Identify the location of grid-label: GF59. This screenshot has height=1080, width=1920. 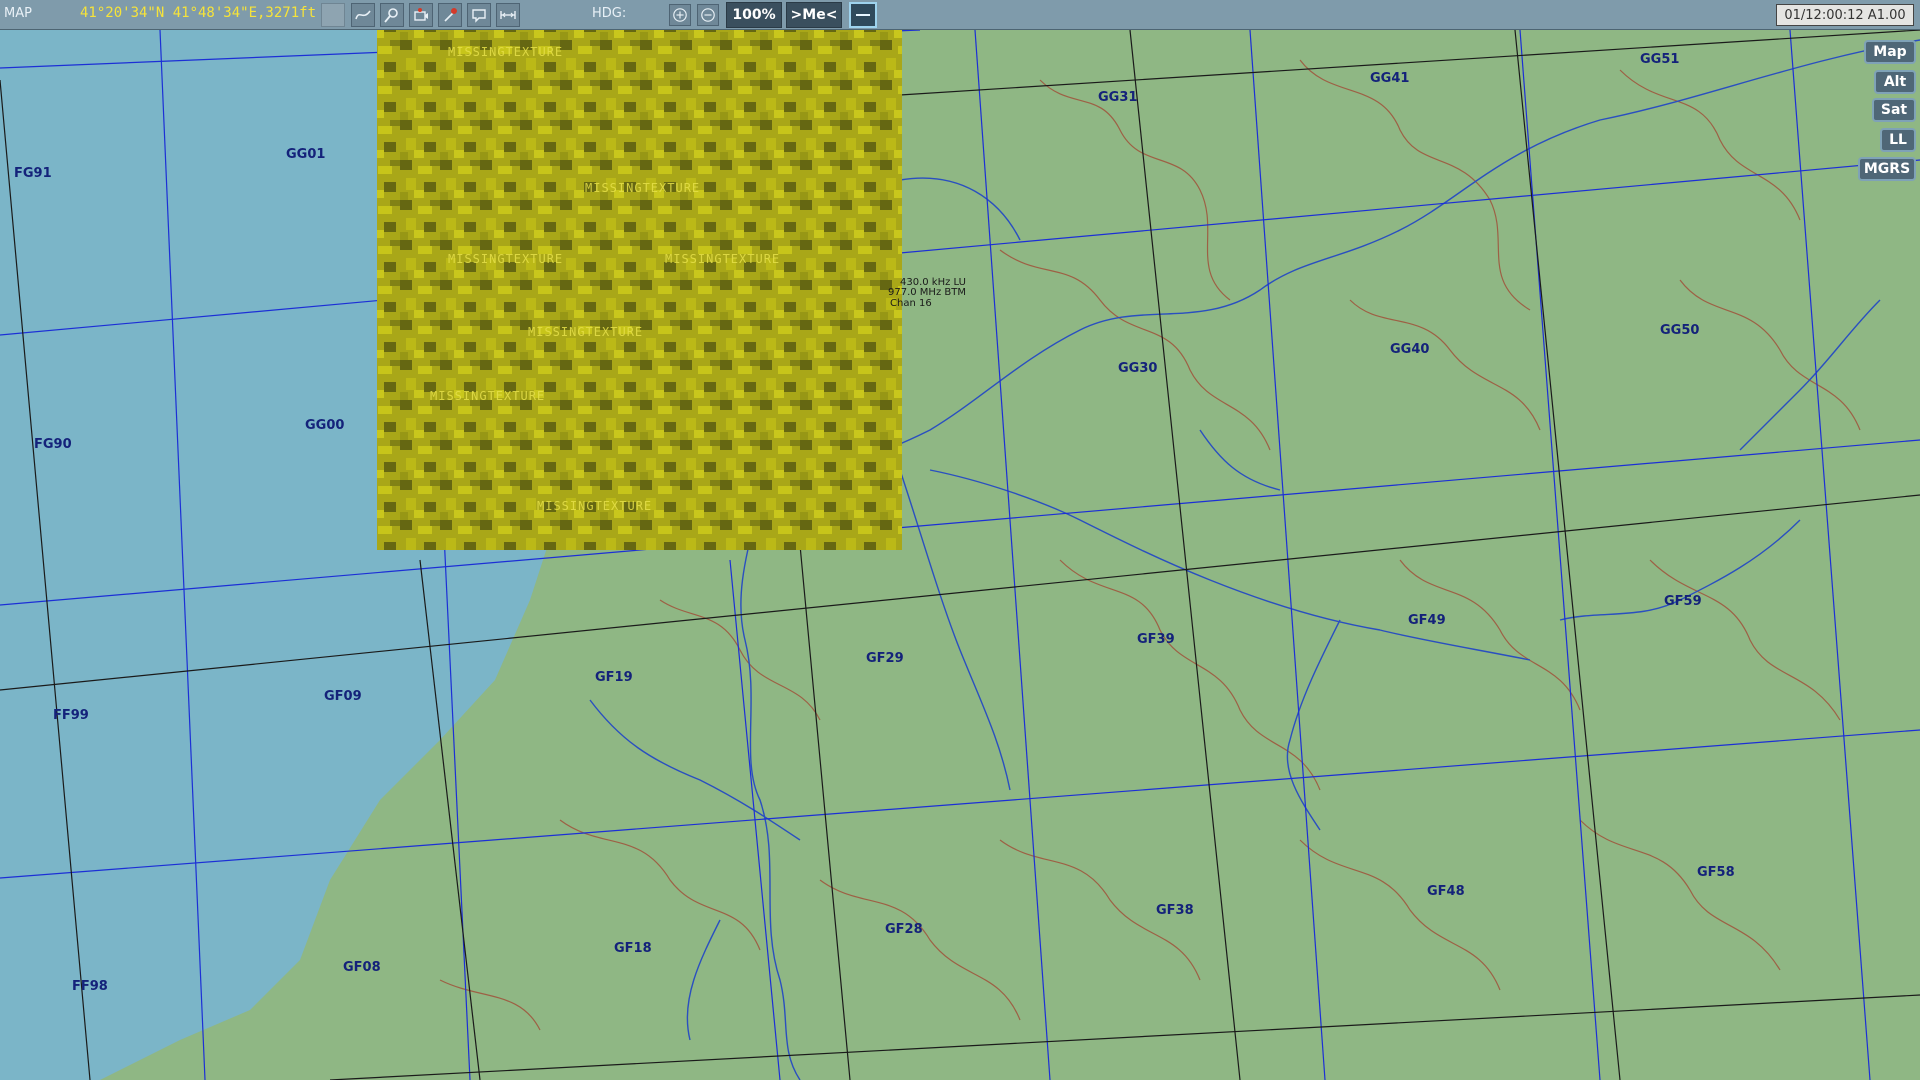
(1683, 601).